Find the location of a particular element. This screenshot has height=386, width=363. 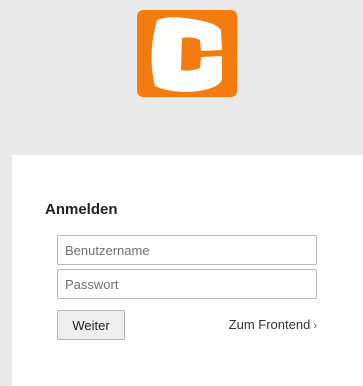

username-input is located at coordinates (187, 250).